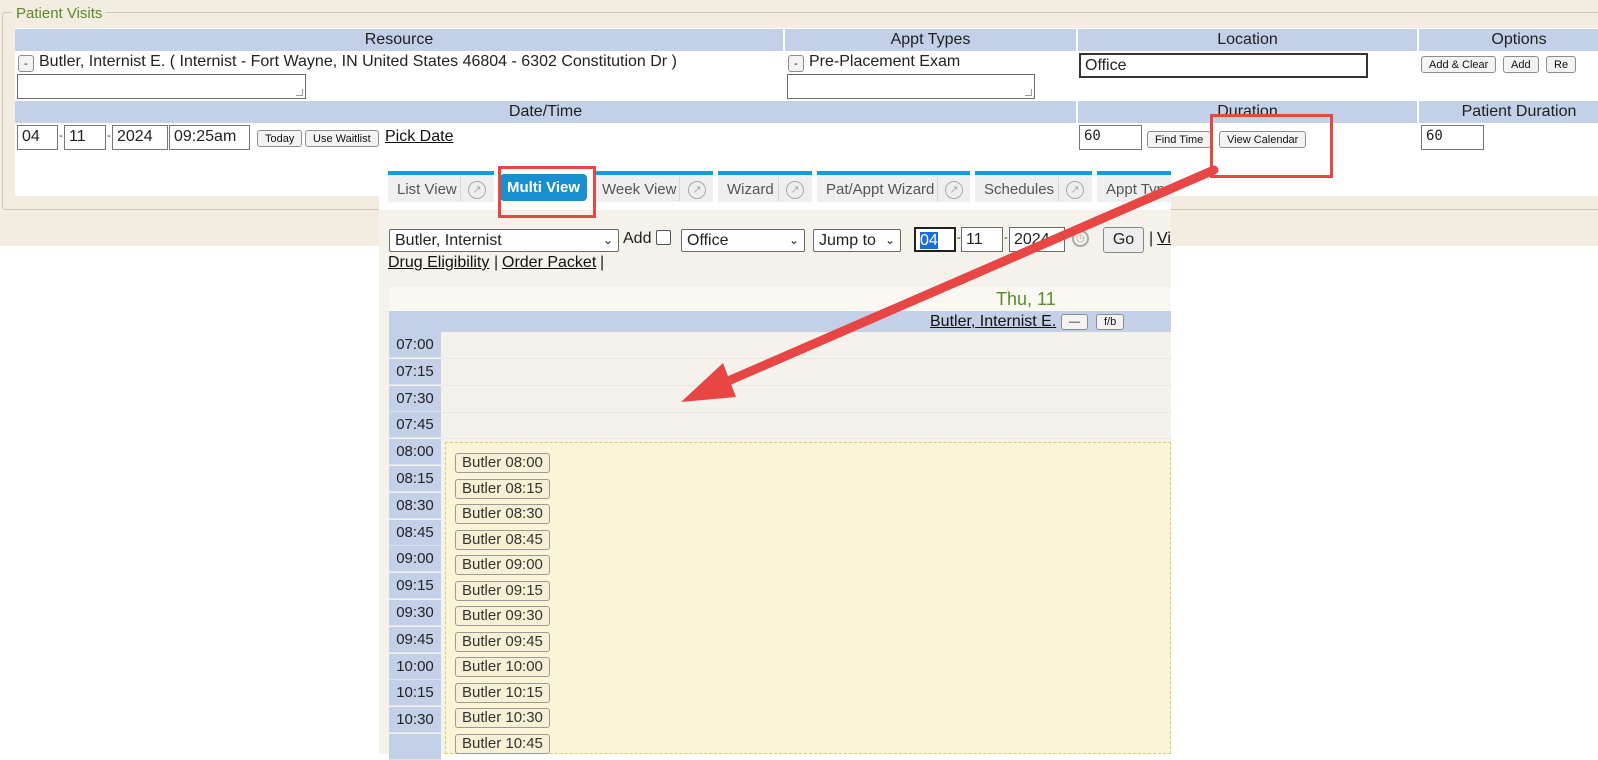 The image size is (1598, 760). I want to click on annotation-arrow, so click(950, 283).